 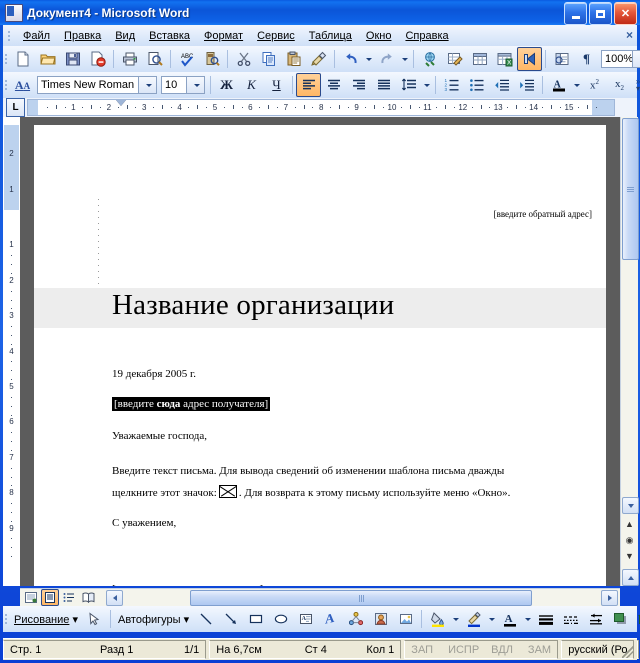 I want to click on menu-item-edit: Правка, so click(x=82, y=36).